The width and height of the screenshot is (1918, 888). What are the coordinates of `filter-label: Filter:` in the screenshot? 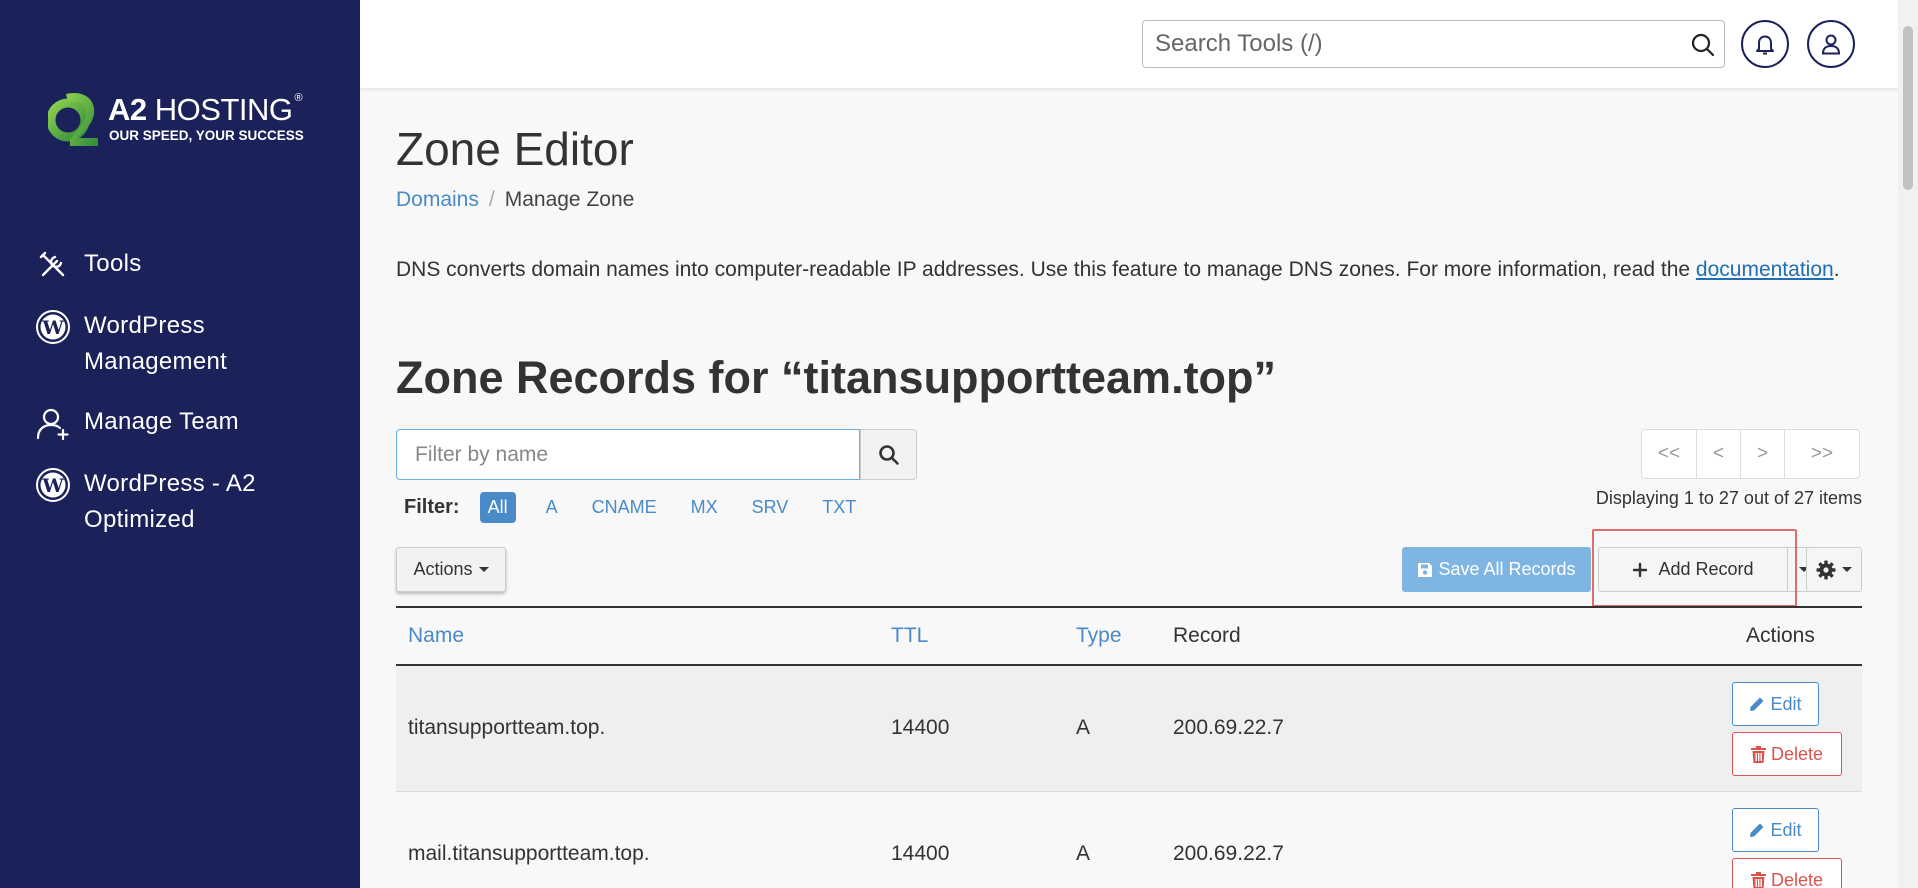 It's located at (432, 507).